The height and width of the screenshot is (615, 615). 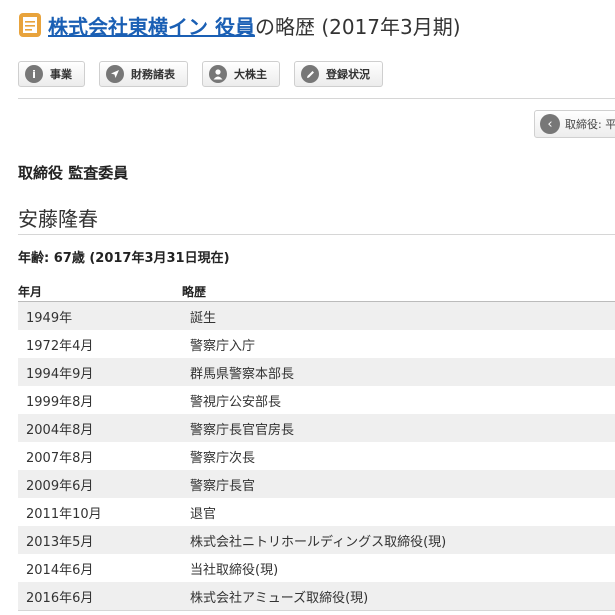 I want to click on history-event: 株式会社ニトリホールディングス取締役(現), so click(x=318, y=542).